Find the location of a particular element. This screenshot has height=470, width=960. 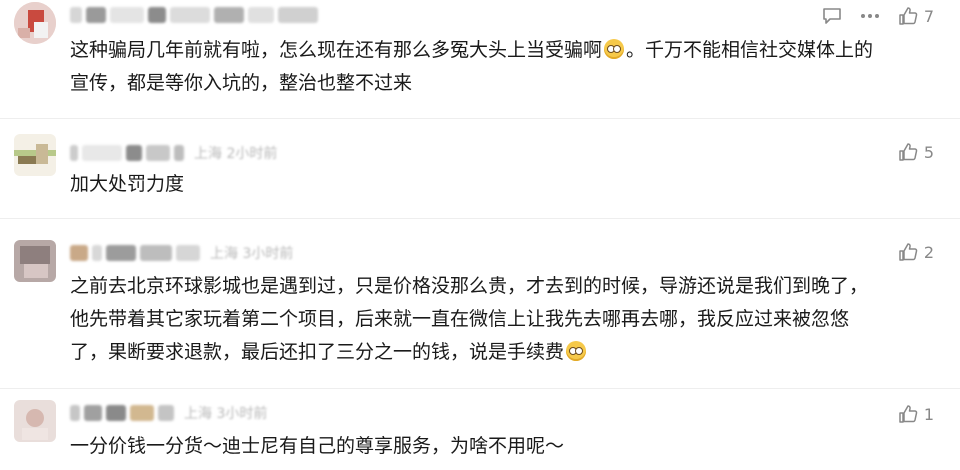

comment-text: 加大处罚力度 is located at coordinates (500, 184).